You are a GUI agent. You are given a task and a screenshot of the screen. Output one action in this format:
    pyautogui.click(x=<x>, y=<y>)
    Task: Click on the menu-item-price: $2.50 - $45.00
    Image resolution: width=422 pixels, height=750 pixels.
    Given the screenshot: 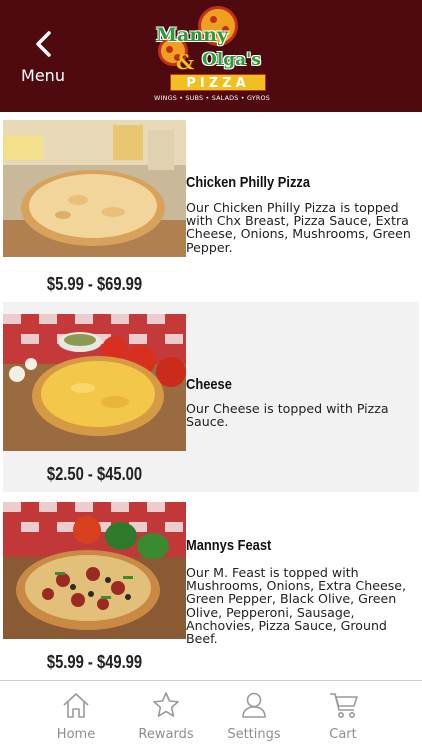 What is the action you would take?
    pyautogui.click(x=94, y=474)
    